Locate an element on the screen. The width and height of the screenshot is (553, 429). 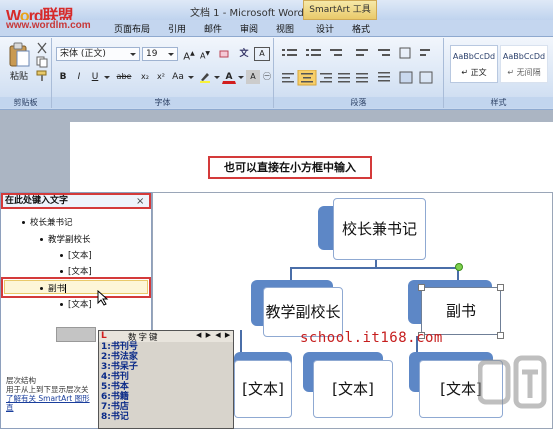
text-pane-button is located at coordinates (76, 334).